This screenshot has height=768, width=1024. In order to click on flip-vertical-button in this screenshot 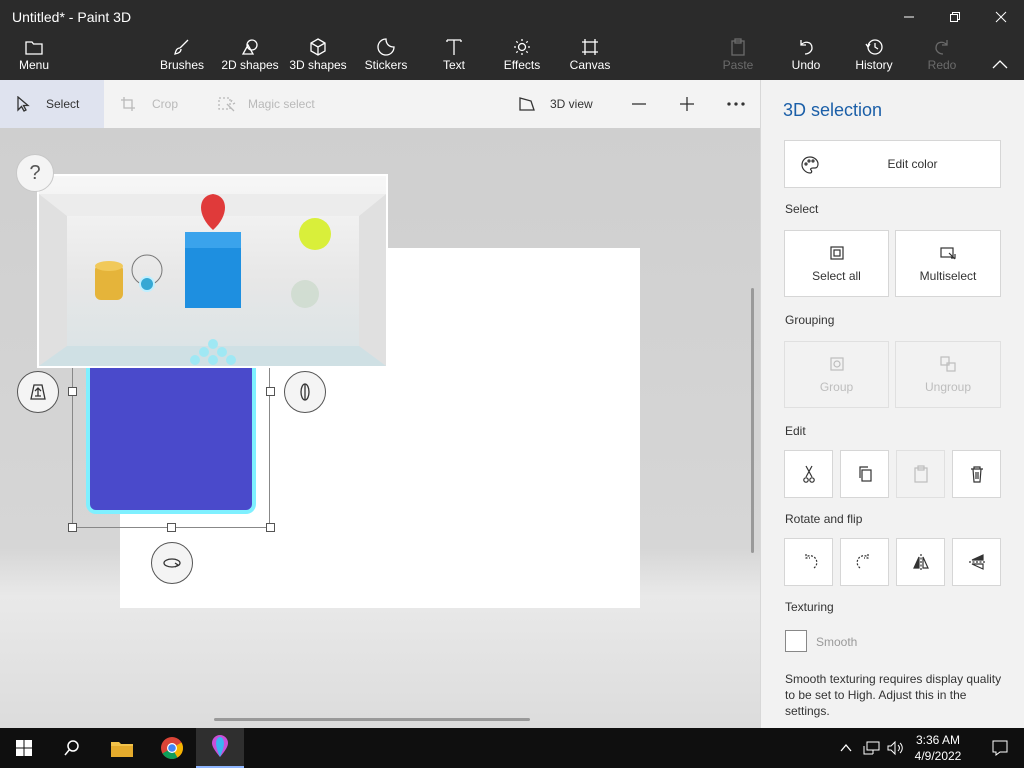, I will do `click(976, 562)`.